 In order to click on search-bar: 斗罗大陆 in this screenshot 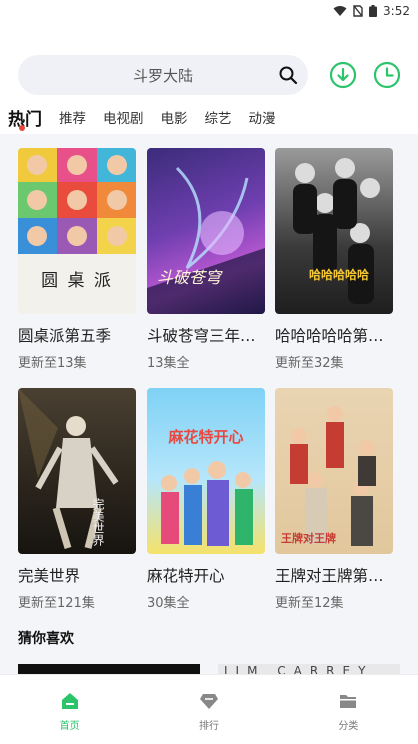, I will do `click(163, 75)`.